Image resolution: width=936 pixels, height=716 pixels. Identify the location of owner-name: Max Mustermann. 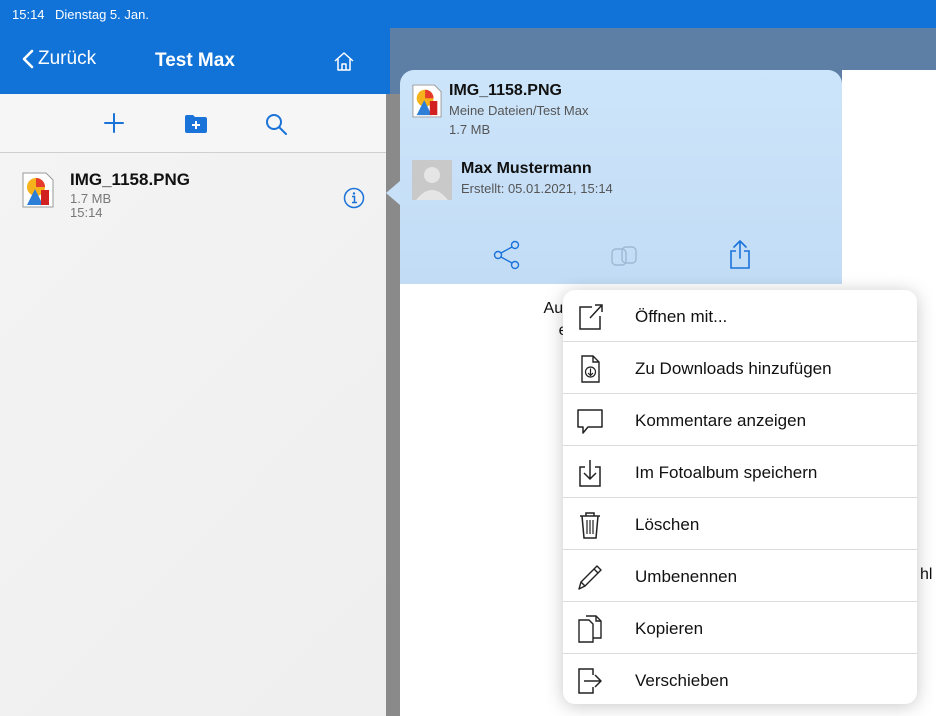
(526, 168).